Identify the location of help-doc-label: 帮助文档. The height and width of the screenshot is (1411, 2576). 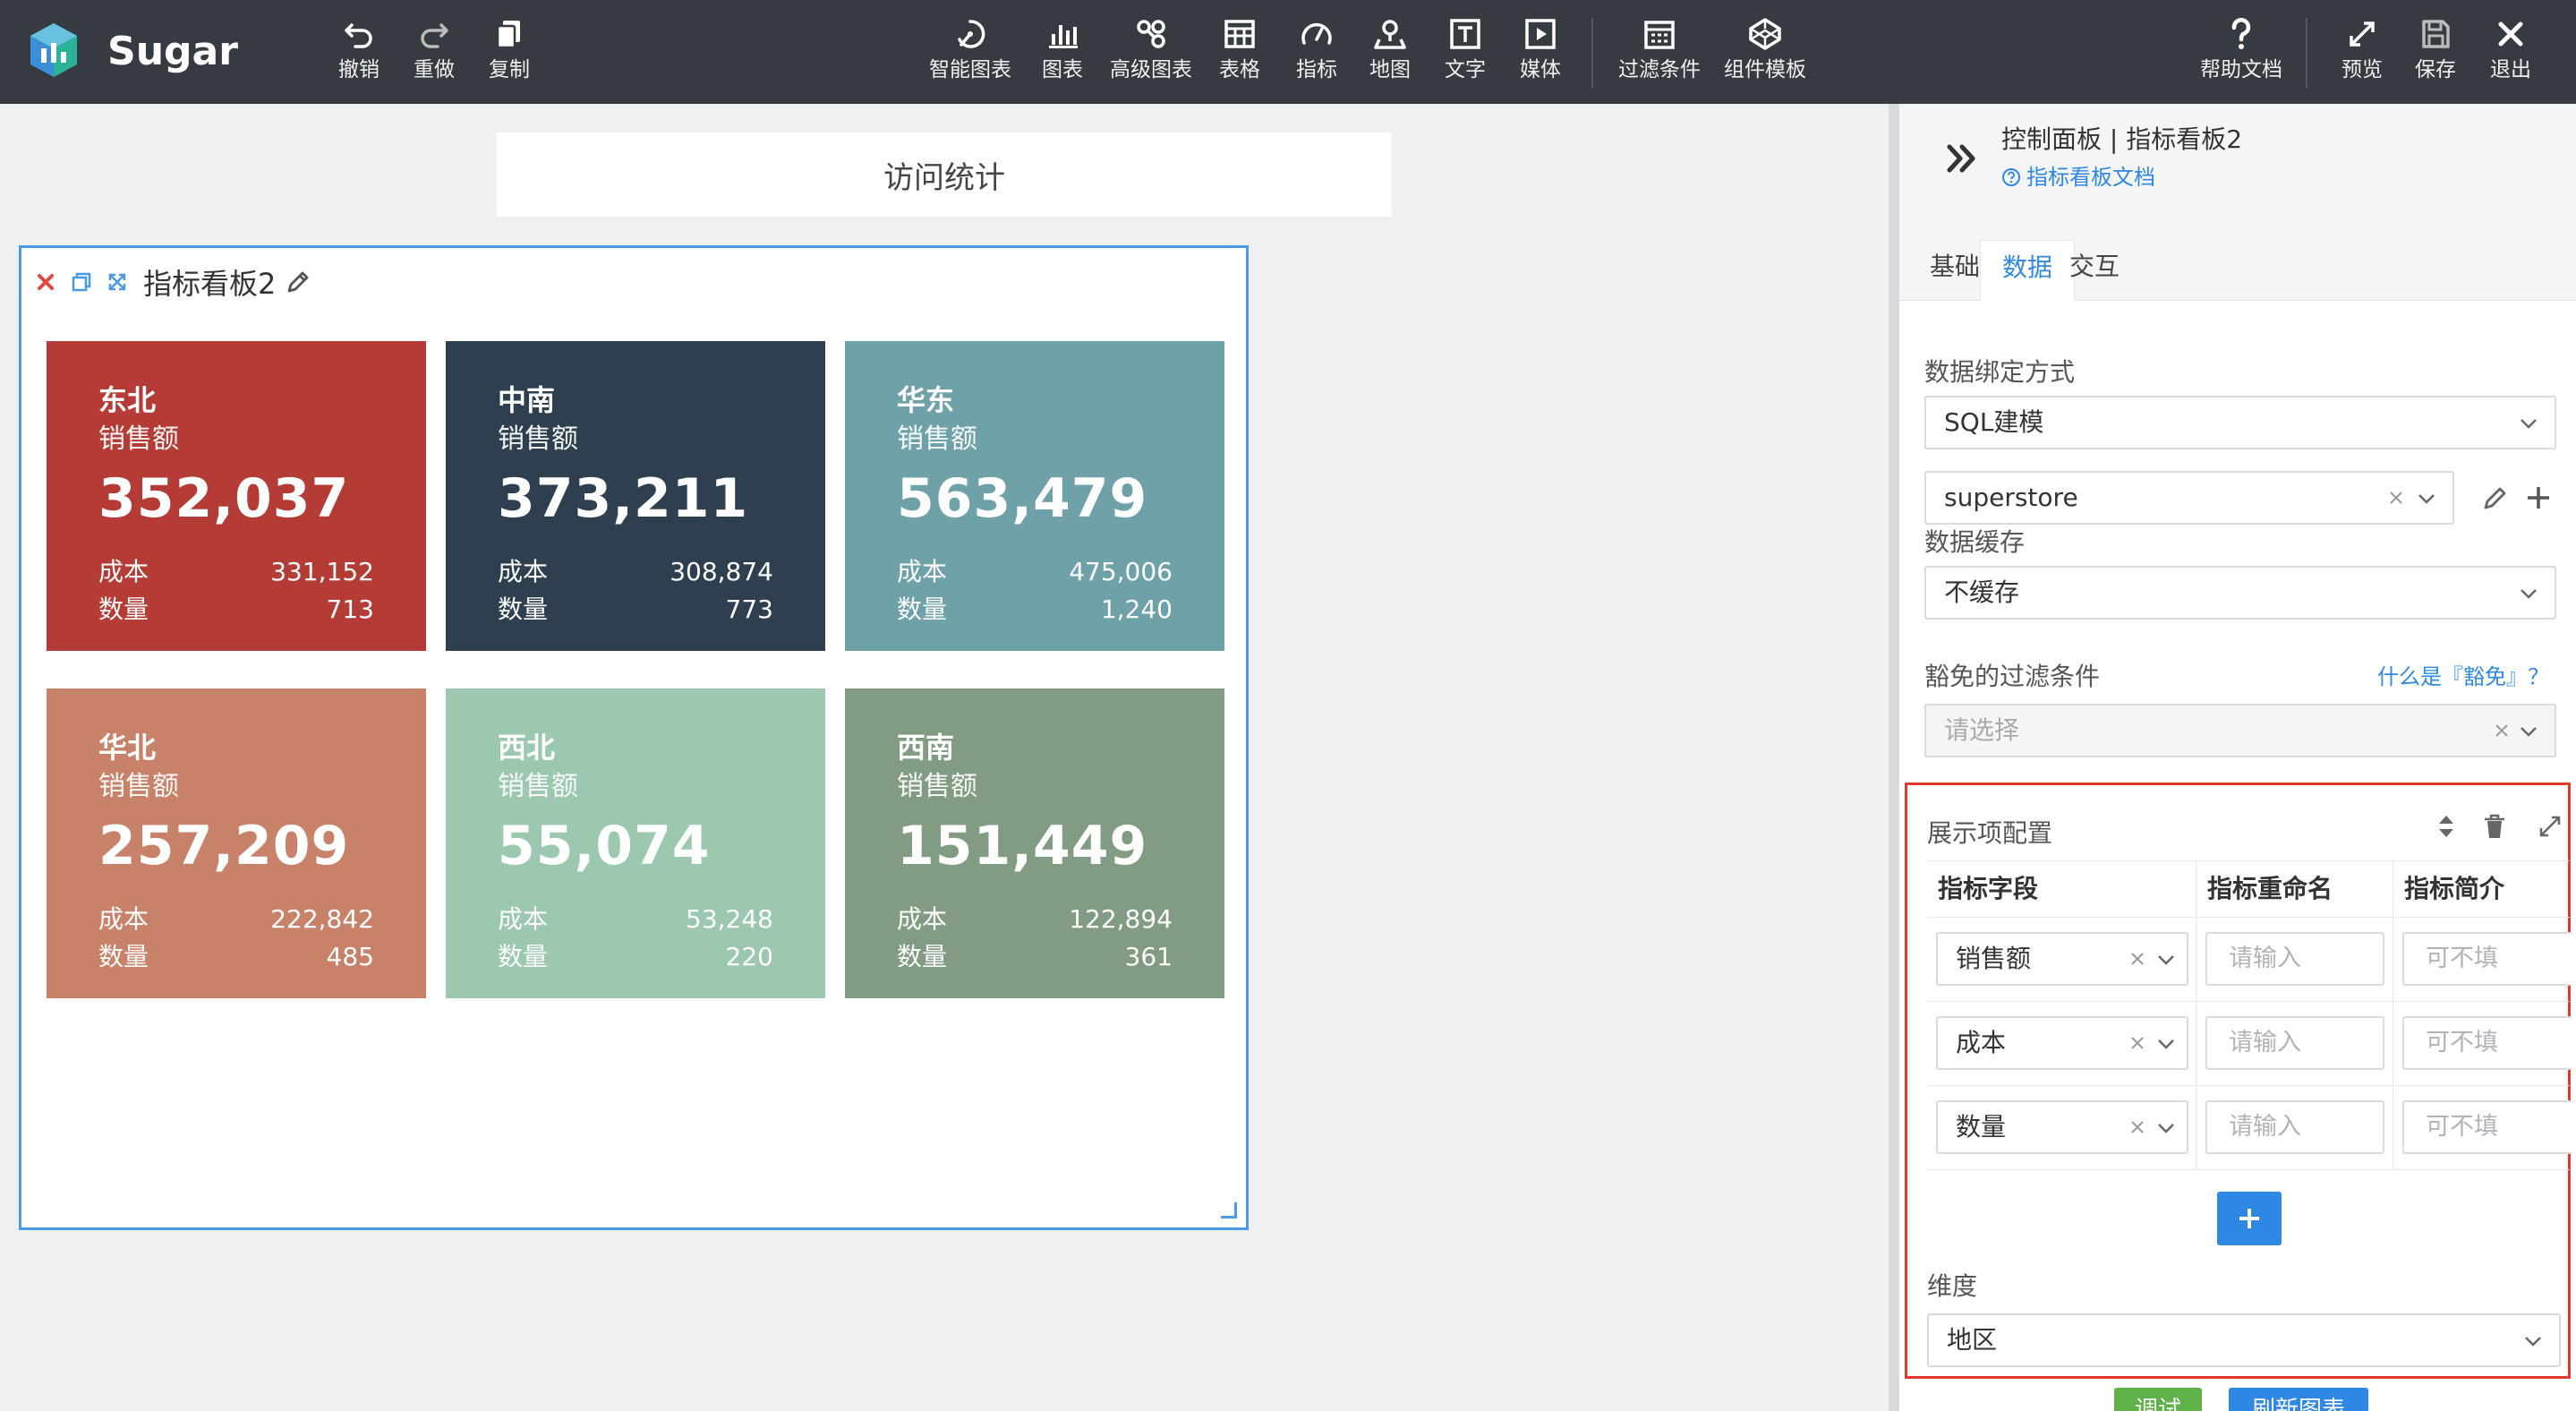
(2241, 69).